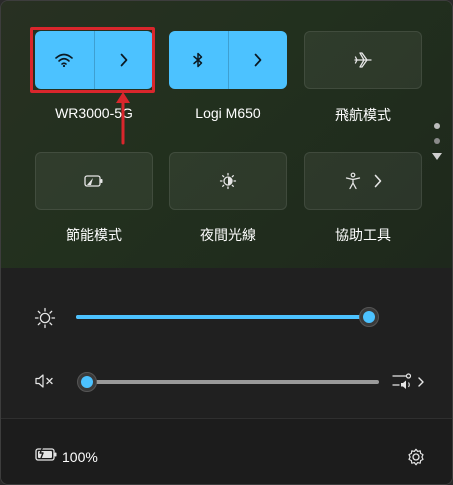  Describe the element at coordinates (94, 235) in the screenshot. I see `battery-saver-tile-label: 節能模式` at that location.